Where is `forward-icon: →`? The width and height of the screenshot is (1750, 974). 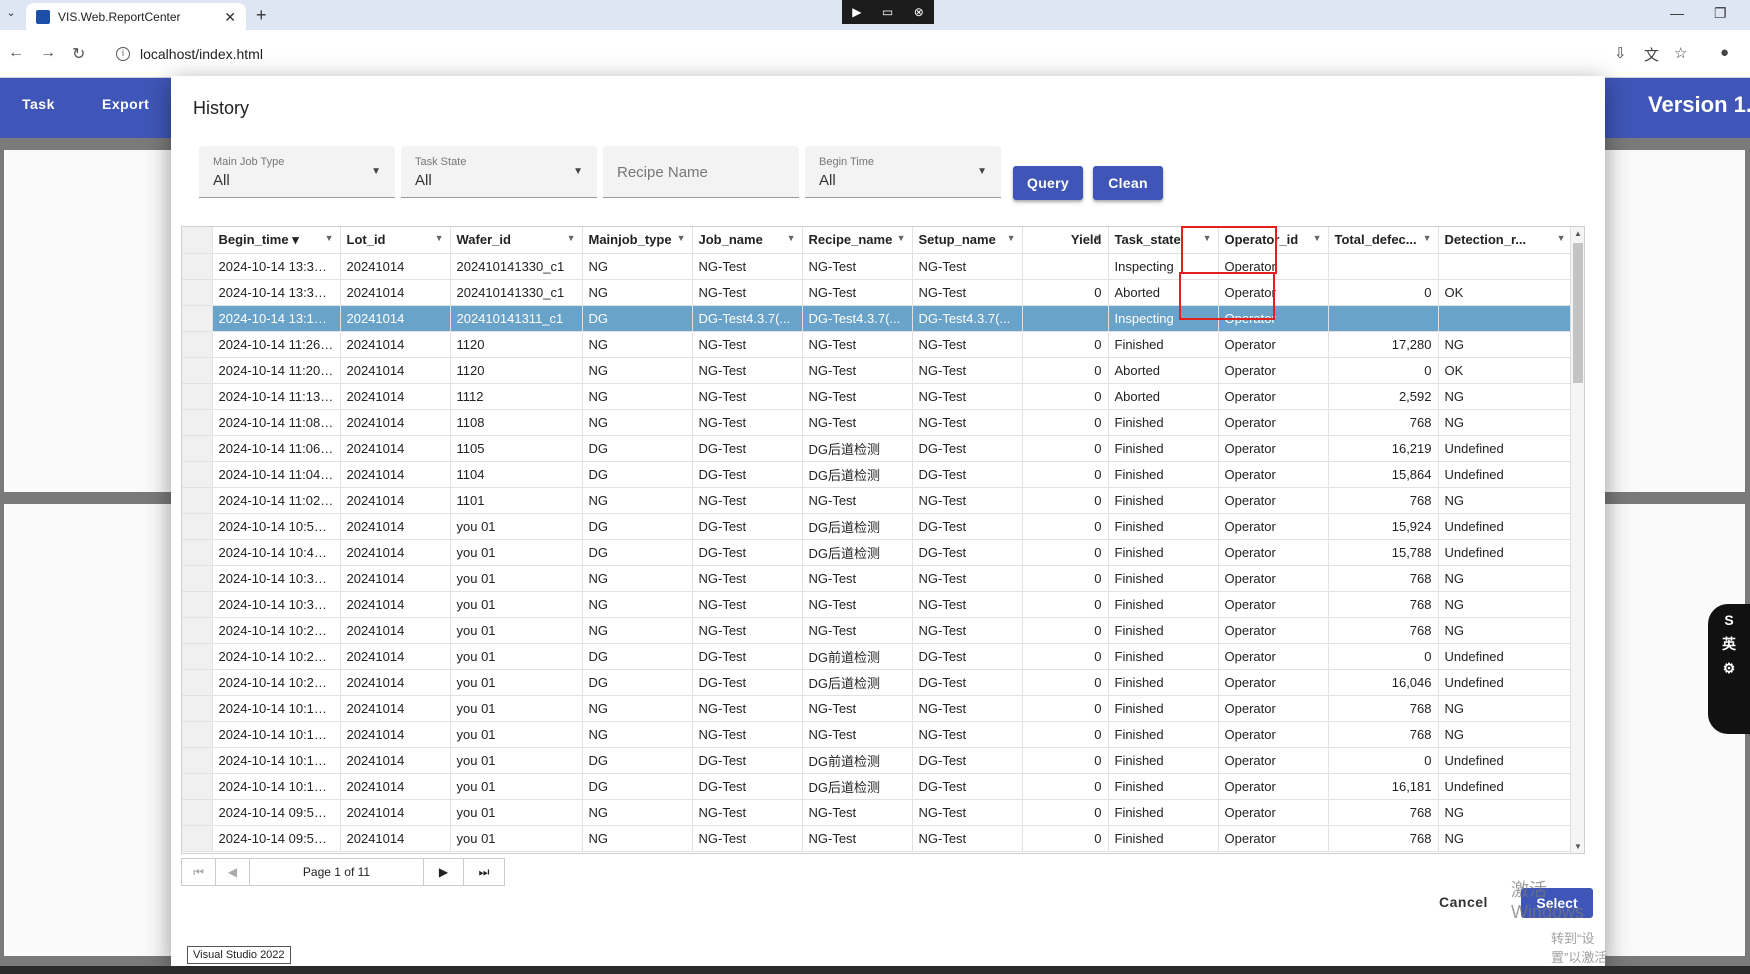 forward-icon: → is located at coordinates (48, 53).